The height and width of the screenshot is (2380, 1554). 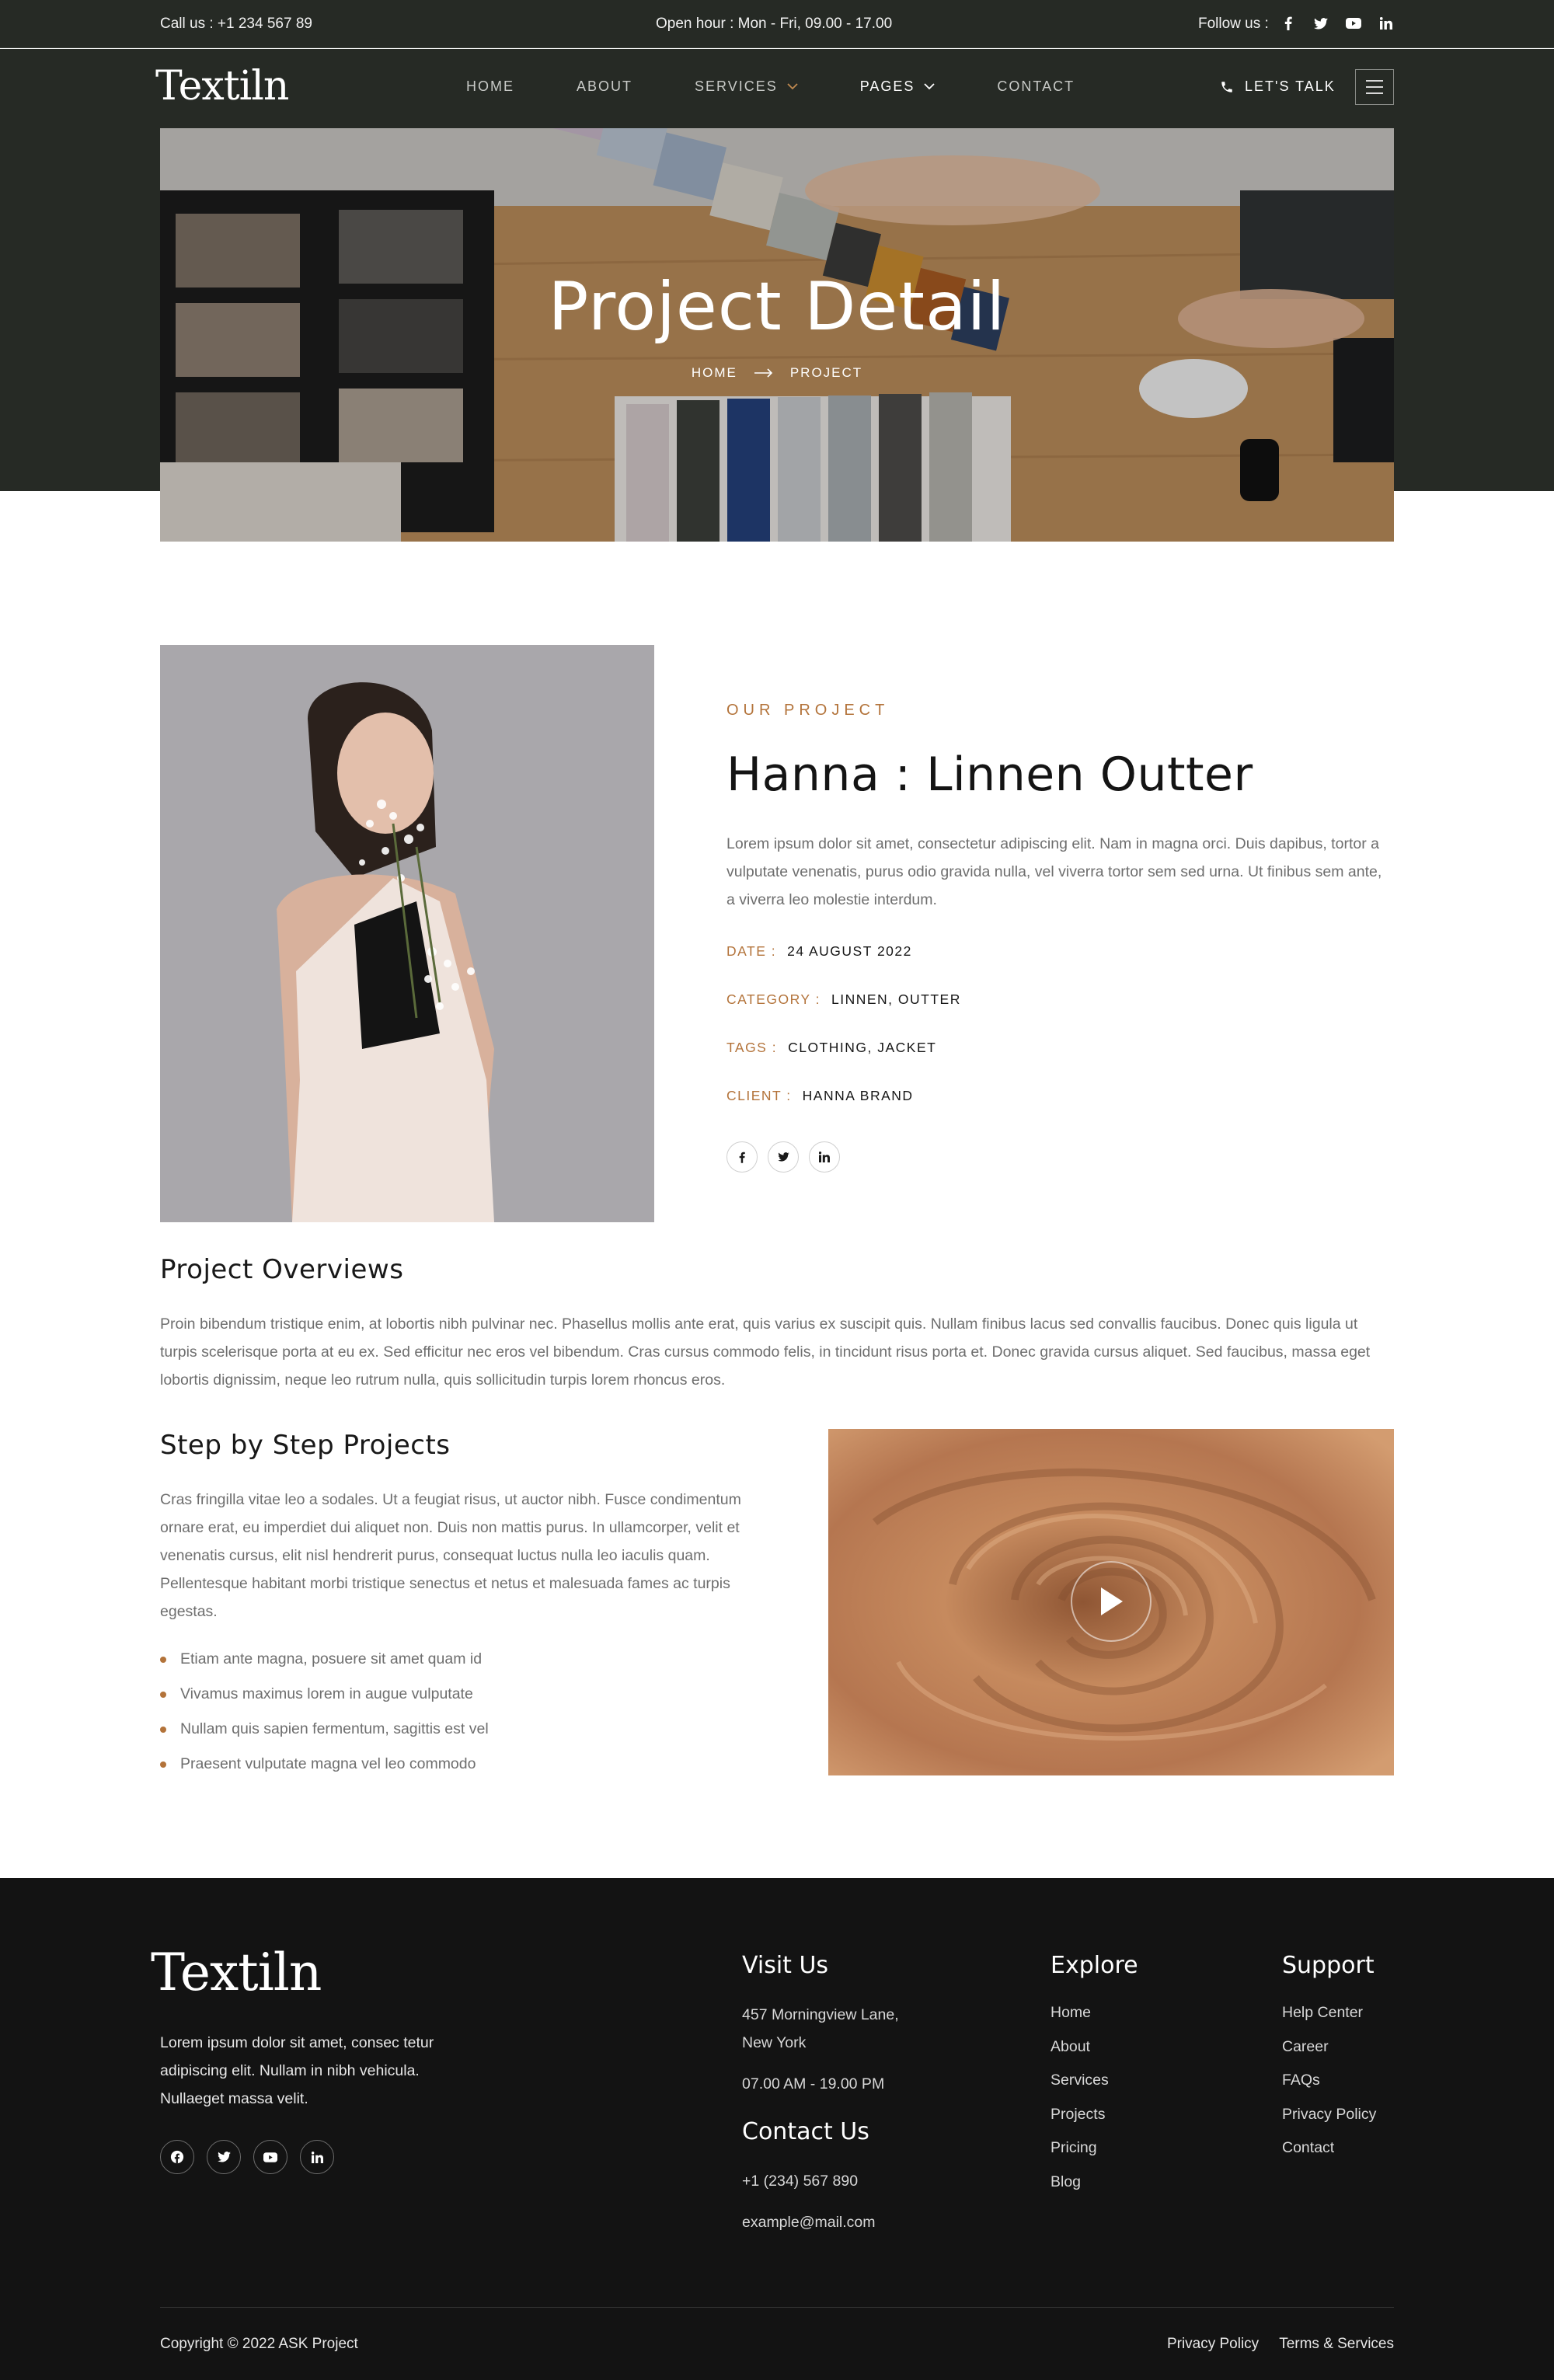 What do you see at coordinates (1080, 2156) in the screenshot?
I see `footer-link-pricing: Pricing` at bounding box center [1080, 2156].